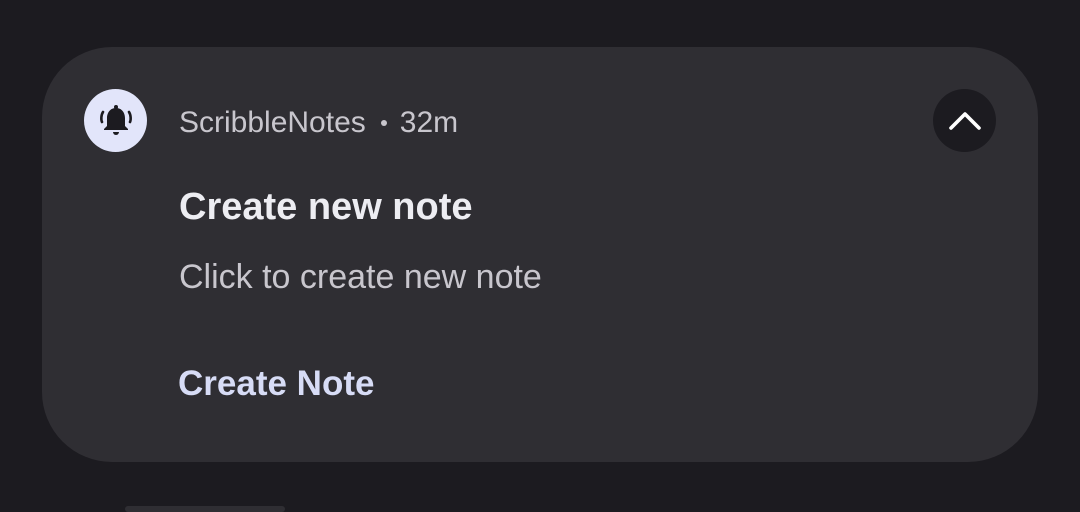 This screenshot has width=1080, height=512. I want to click on notification-title: Create new note, so click(326, 207).